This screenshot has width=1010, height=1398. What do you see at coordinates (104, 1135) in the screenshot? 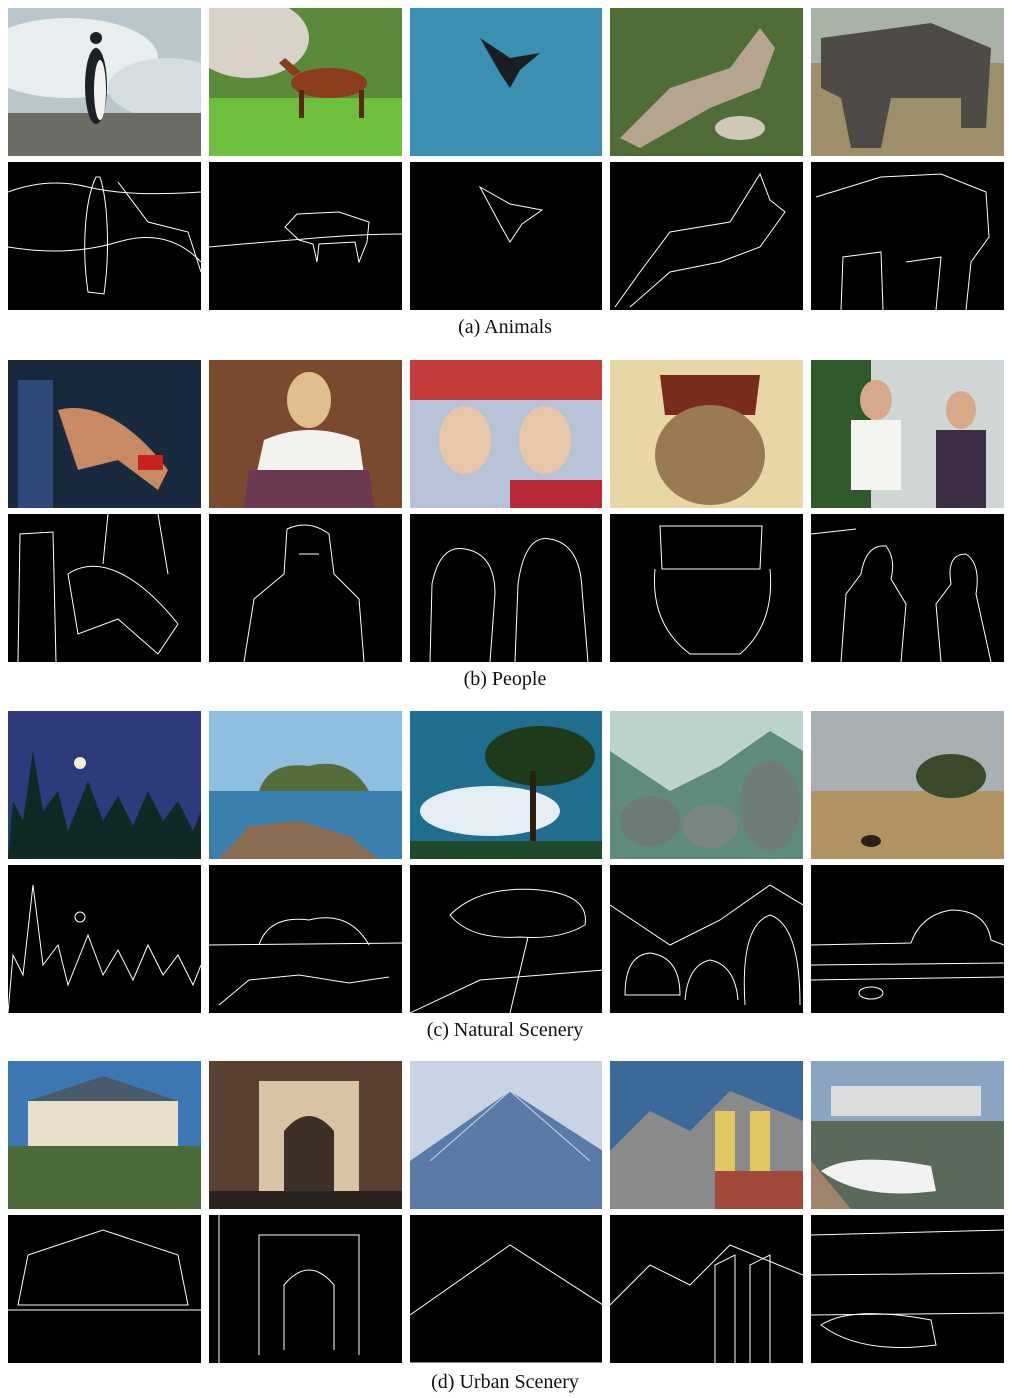
I see `photo-chateau` at bounding box center [104, 1135].